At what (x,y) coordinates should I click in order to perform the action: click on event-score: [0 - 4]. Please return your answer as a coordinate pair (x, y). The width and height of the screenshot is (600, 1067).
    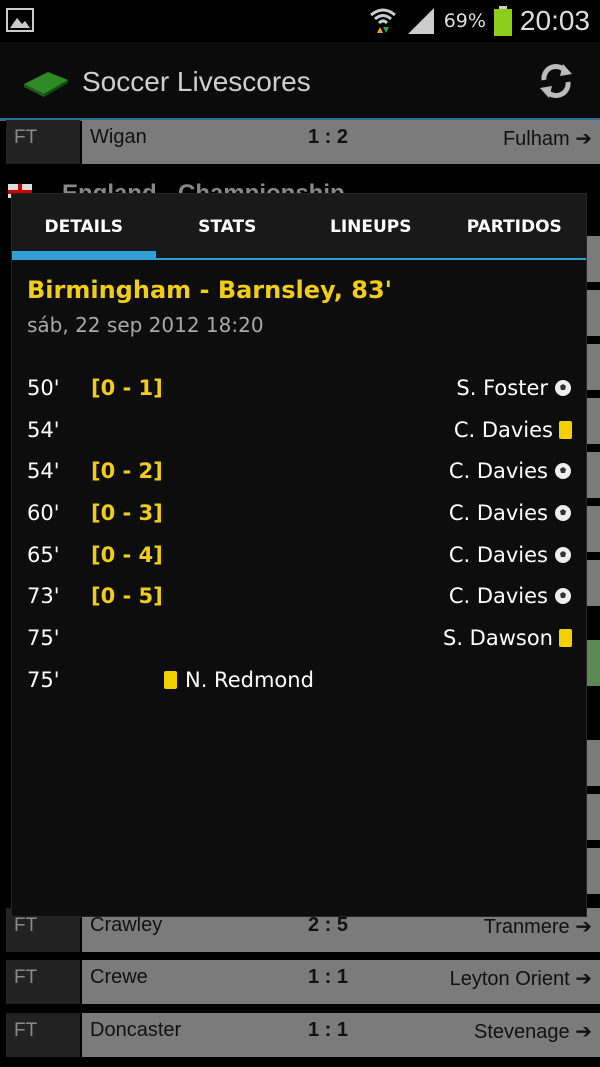
    Looking at the image, I should click on (127, 555).